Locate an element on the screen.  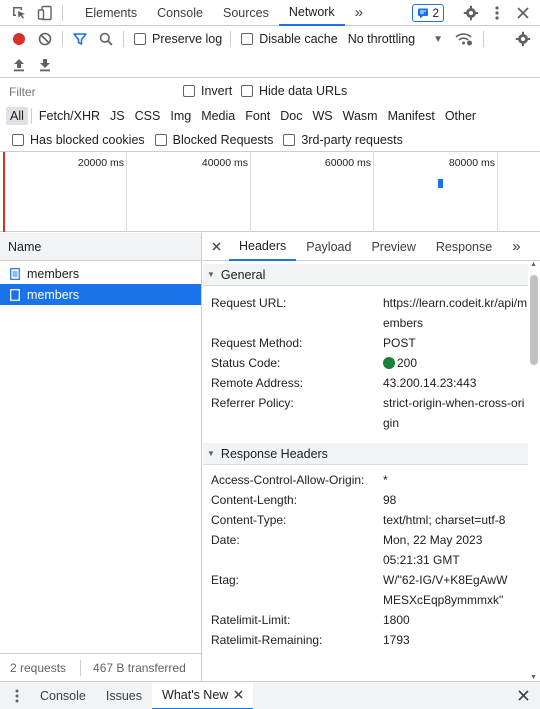
network-summary-bar: 2 requests 467 B transferred is located at coordinates (100, 667).